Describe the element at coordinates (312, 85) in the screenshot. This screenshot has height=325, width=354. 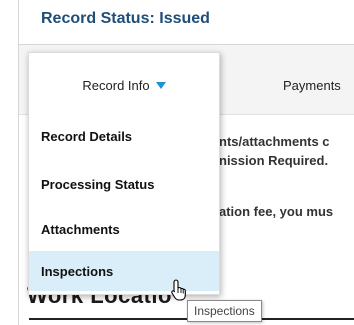
I see `tab-payments: Payments` at that location.